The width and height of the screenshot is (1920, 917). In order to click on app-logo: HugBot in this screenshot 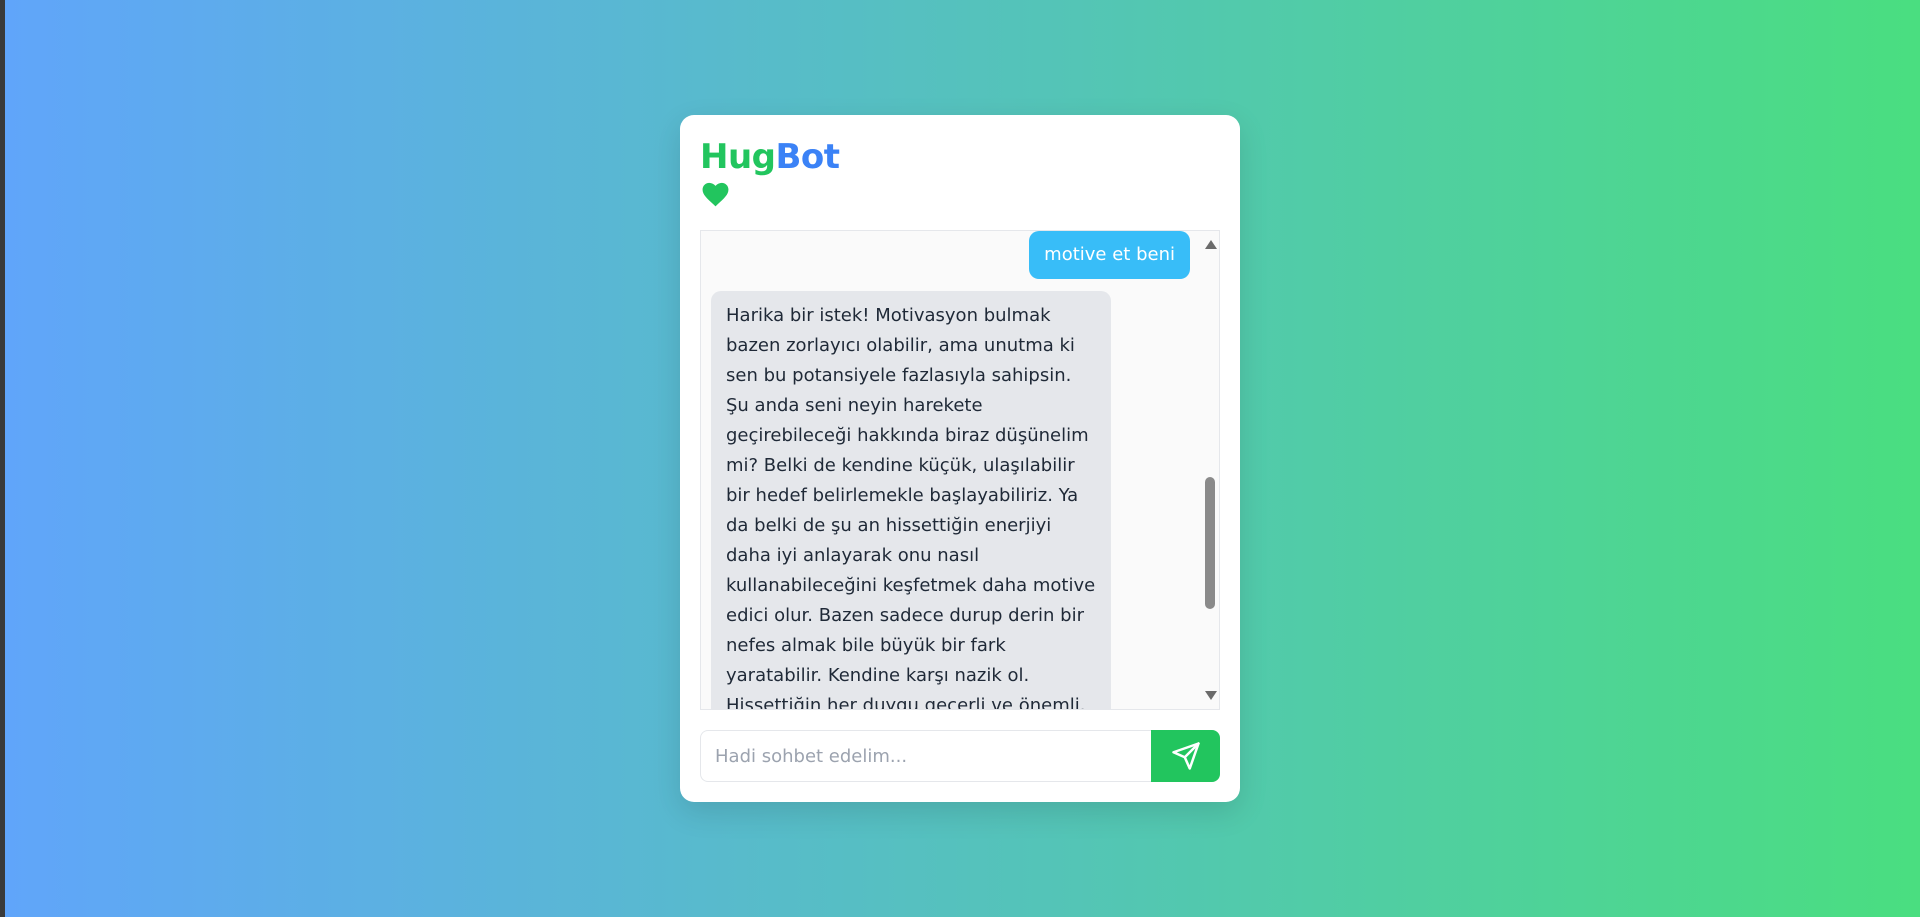, I will do `click(770, 157)`.